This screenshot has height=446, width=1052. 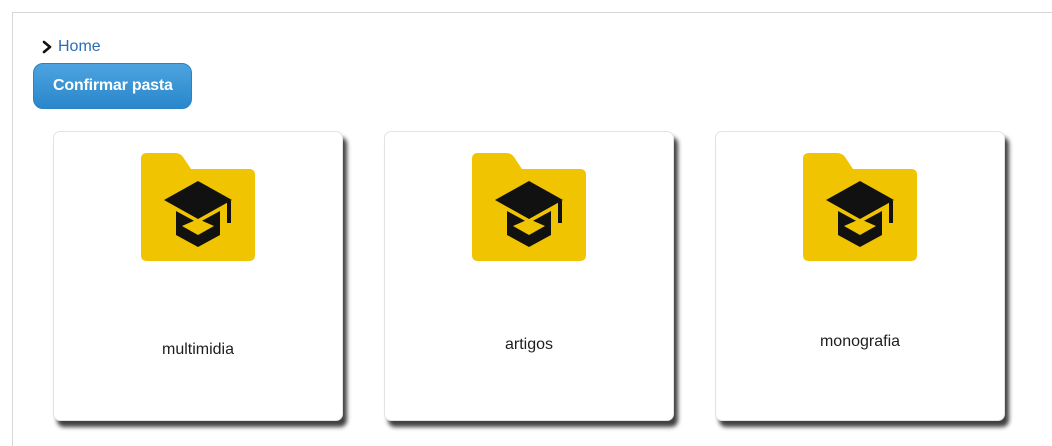 I want to click on breadcrumb-home-link: Home, so click(x=79, y=47).